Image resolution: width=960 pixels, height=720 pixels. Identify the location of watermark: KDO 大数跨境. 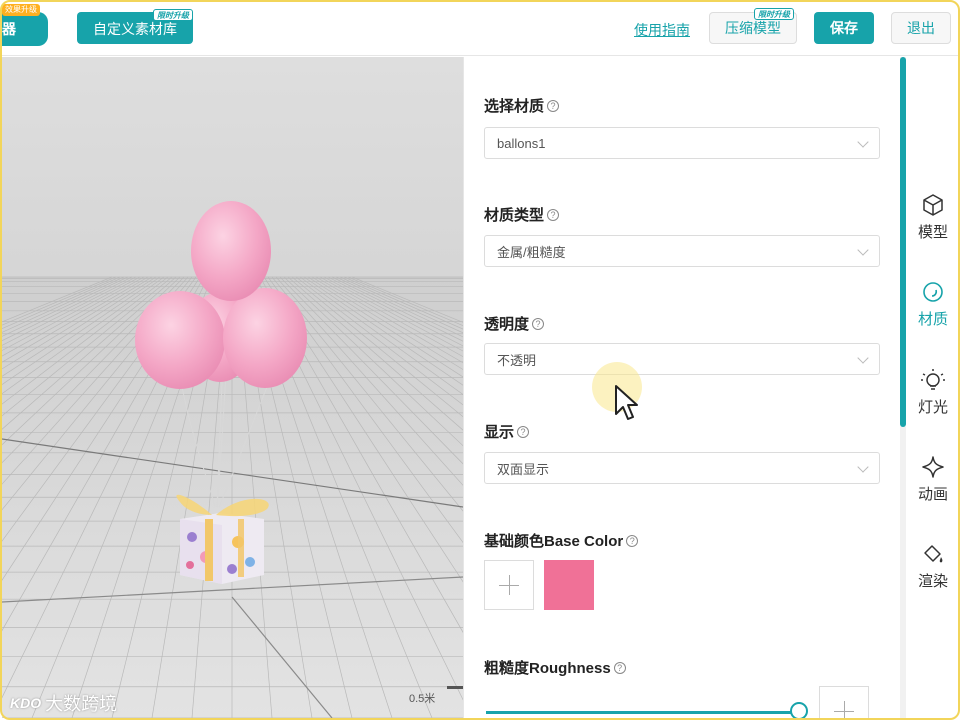
(63, 703).